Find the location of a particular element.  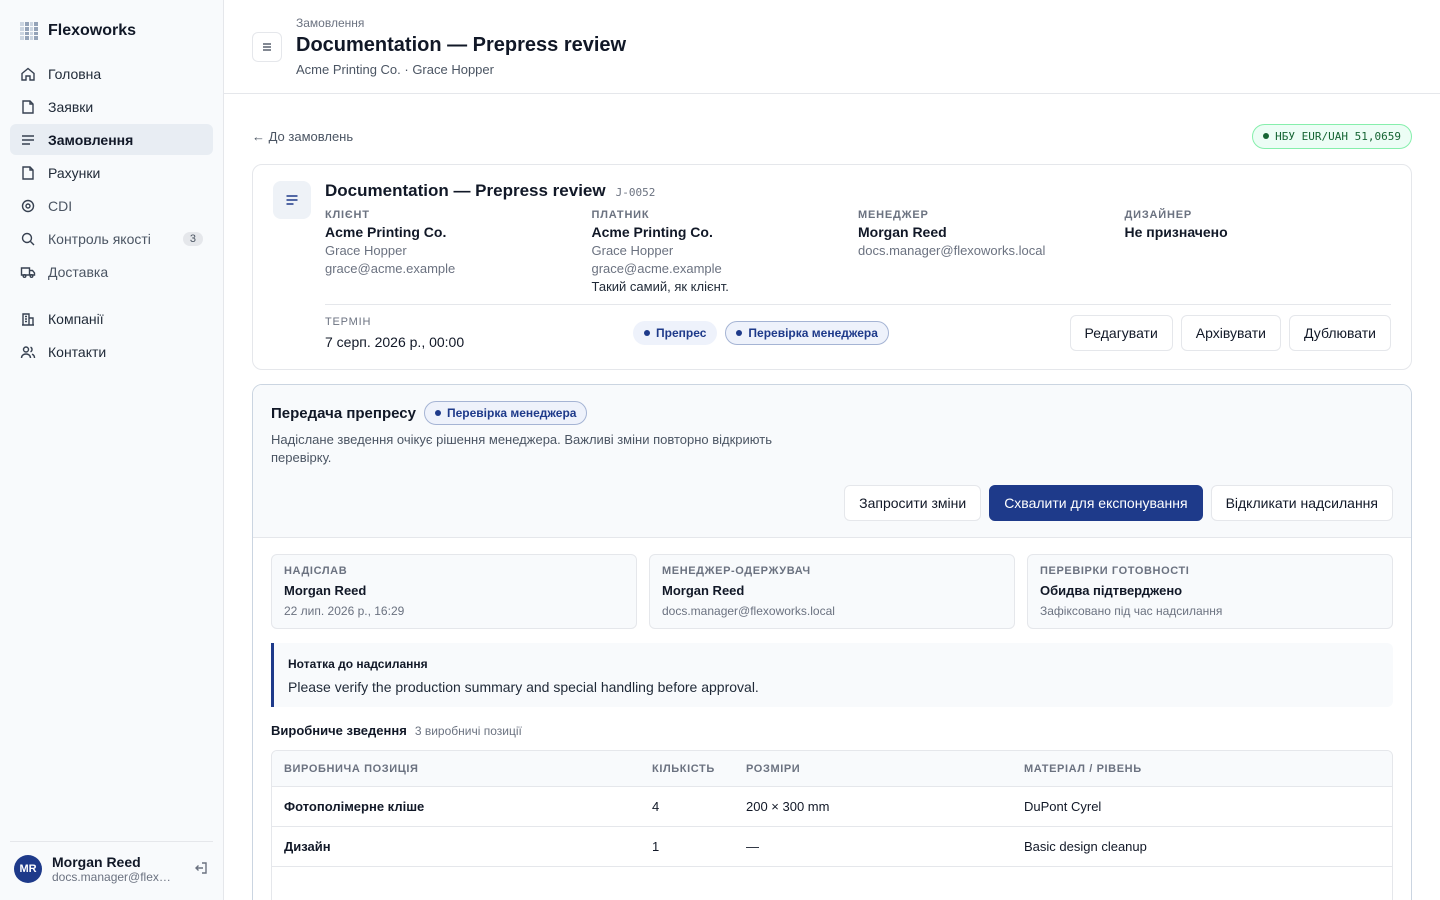

client-name: Acme Printing Co. is located at coordinates (458, 232).